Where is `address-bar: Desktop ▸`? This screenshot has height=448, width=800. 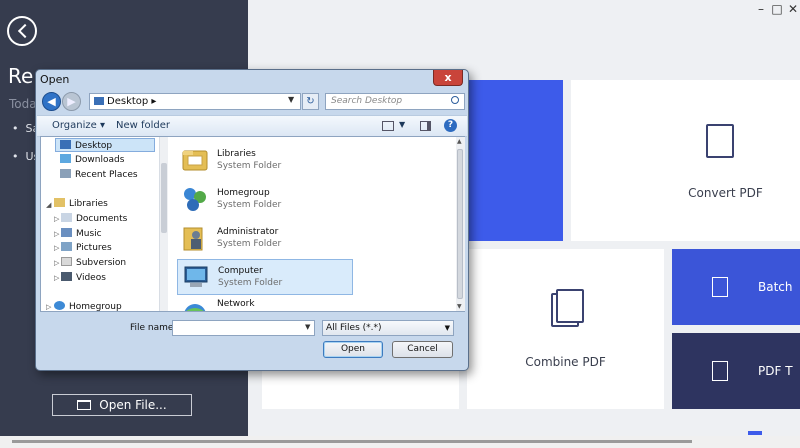 address-bar: Desktop ▸ is located at coordinates (195, 101).